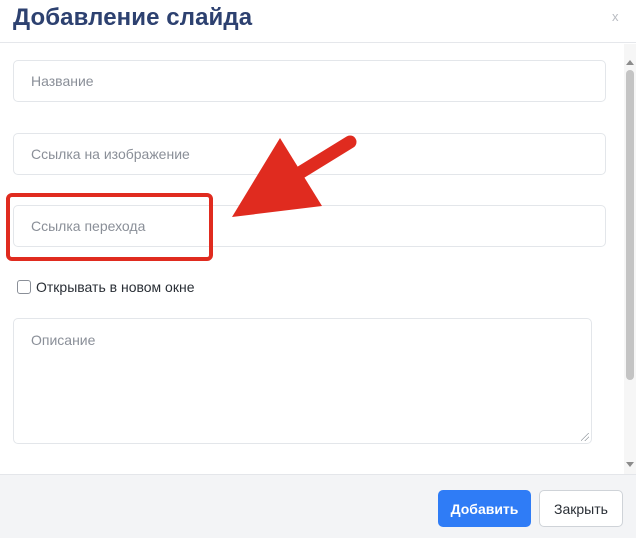  Describe the element at coordinates (630, 464) in the screenshot. I see `scroll-down-arrow-icon` at that location.